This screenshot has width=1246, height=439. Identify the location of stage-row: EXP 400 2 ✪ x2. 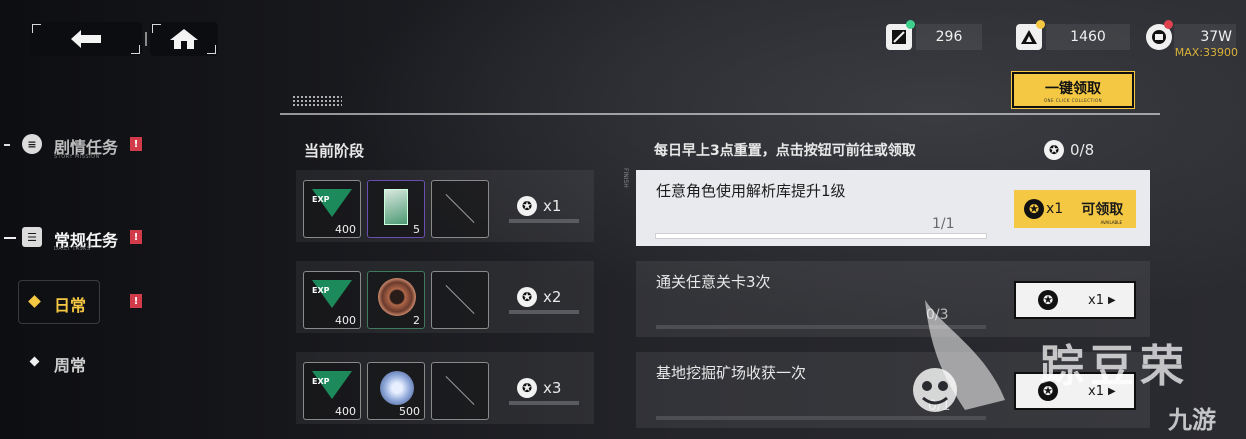
(445, 297).